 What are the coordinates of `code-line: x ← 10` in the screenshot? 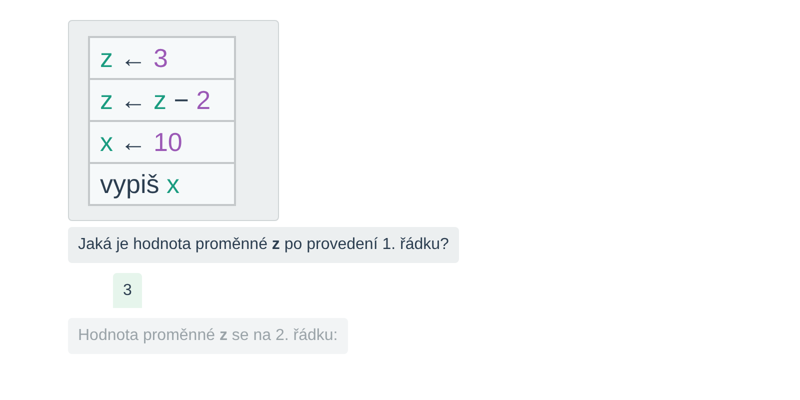 It's located at (162, 141).